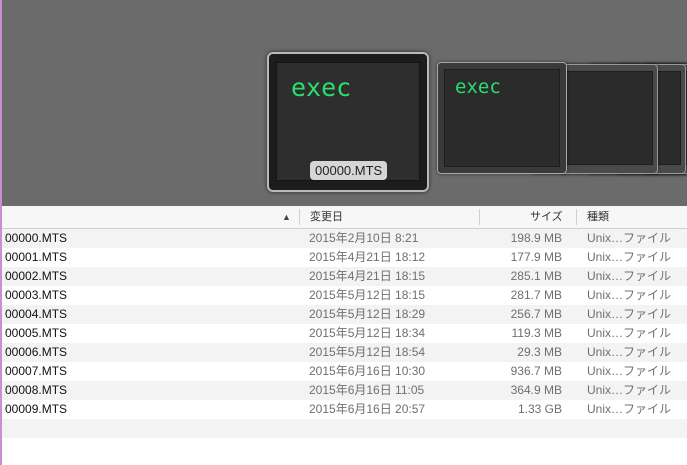  I want to click on file-name: 00007.MTS, so click(36, 371).